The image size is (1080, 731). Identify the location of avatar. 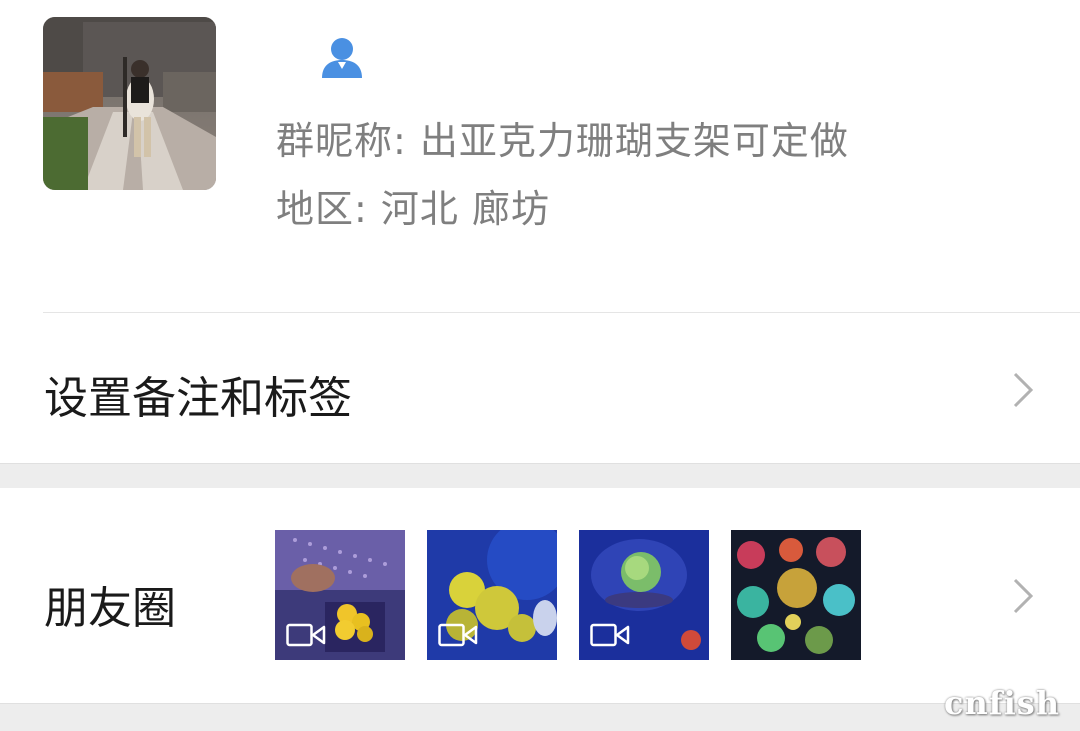
(129, 103).